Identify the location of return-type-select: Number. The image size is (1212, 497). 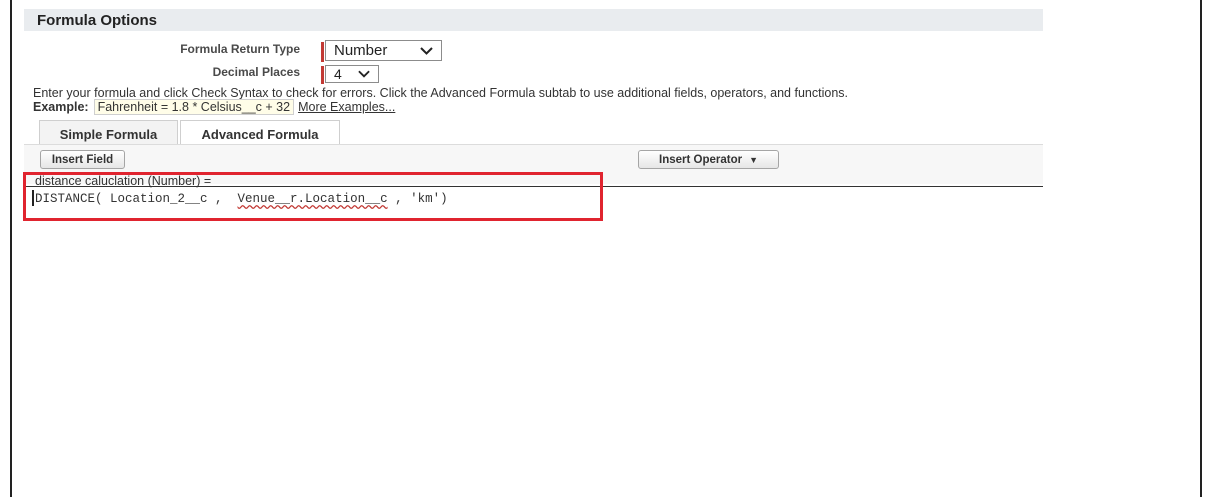
(383, 50).